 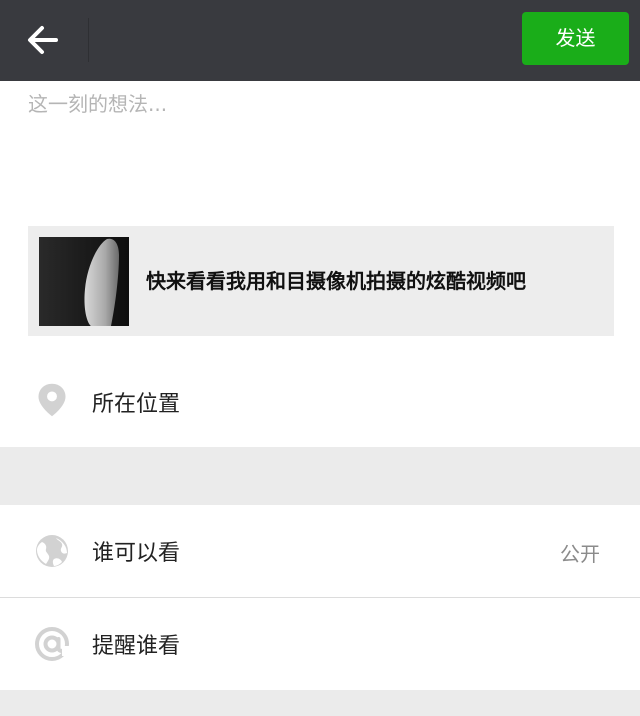 What do you see at coordinates (320, 551) in the screenshot?
I see `visibility-row: 谁可以看 公开` at bounding box center [320, 551].